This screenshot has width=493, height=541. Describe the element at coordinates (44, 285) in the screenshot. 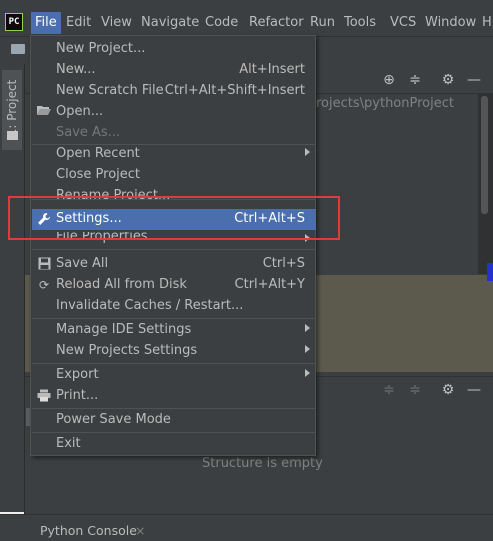

I see `refresh-icon: ⟳` at that location.